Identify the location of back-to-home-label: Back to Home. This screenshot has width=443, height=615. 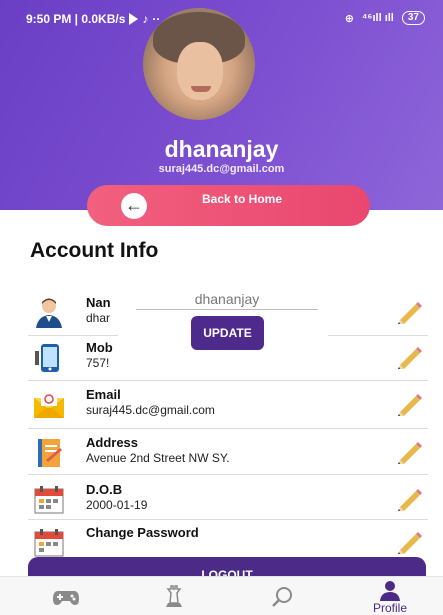
(242, 199).